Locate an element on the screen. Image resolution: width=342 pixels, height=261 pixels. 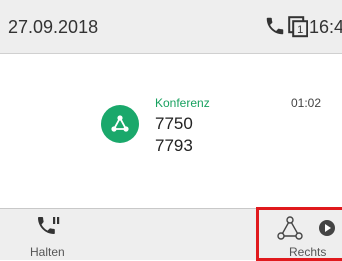
hold-softkey-label: Halten is located at coordinates (47, 252).